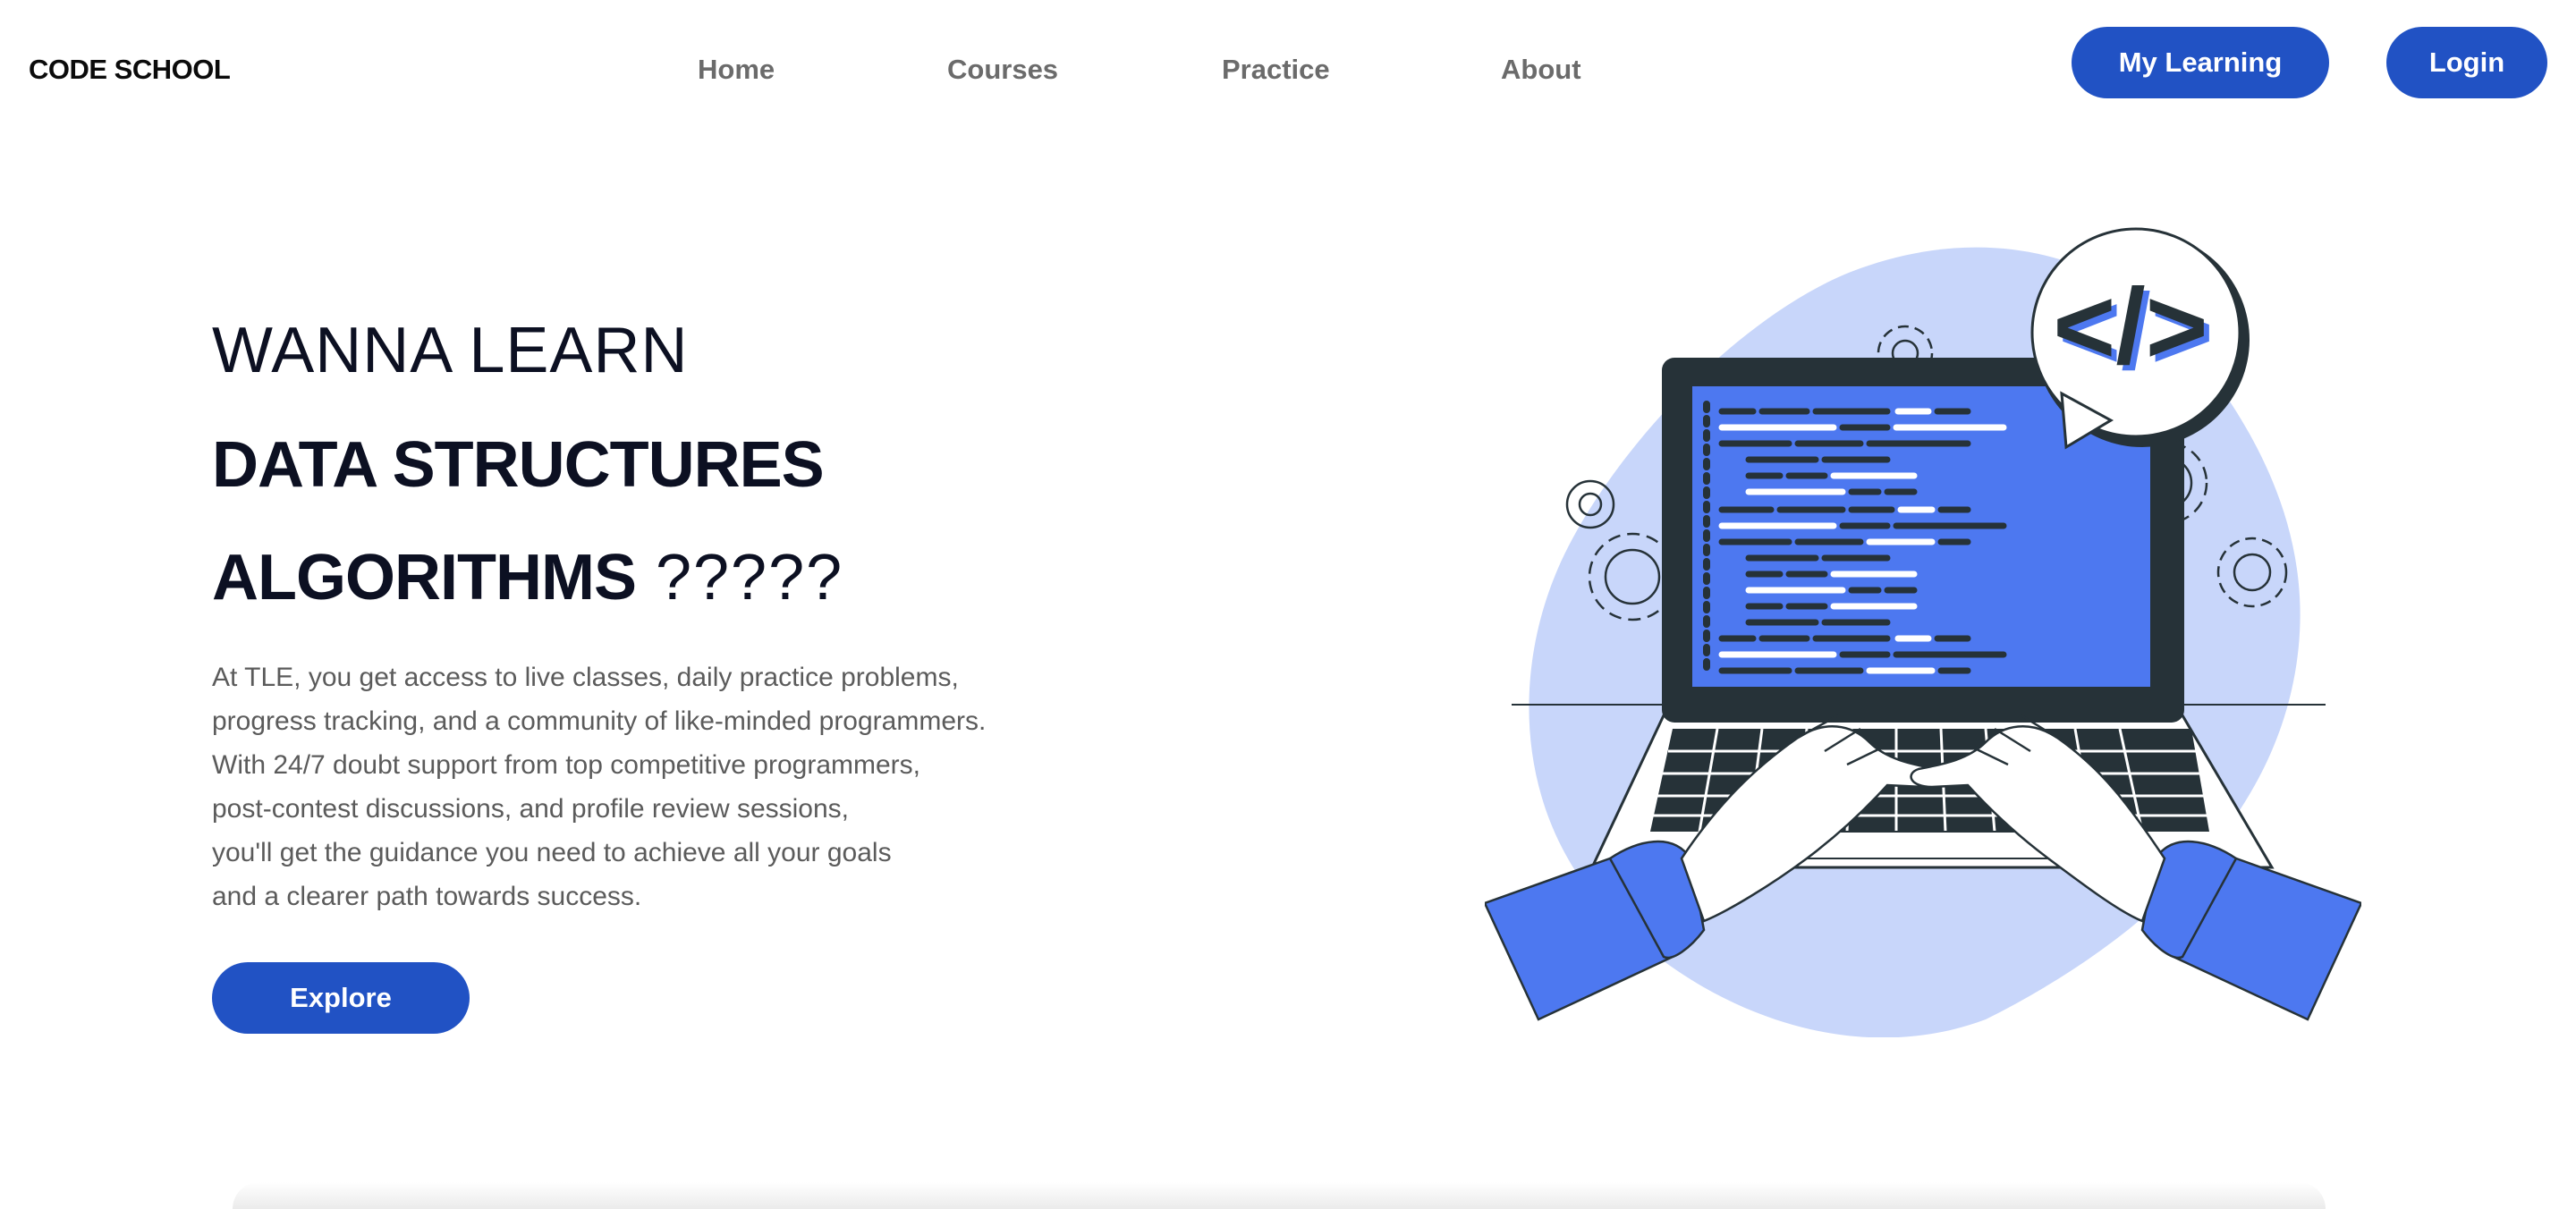  I want to click on hero-description-line: and a clearer path towards success., so click(427, 896).